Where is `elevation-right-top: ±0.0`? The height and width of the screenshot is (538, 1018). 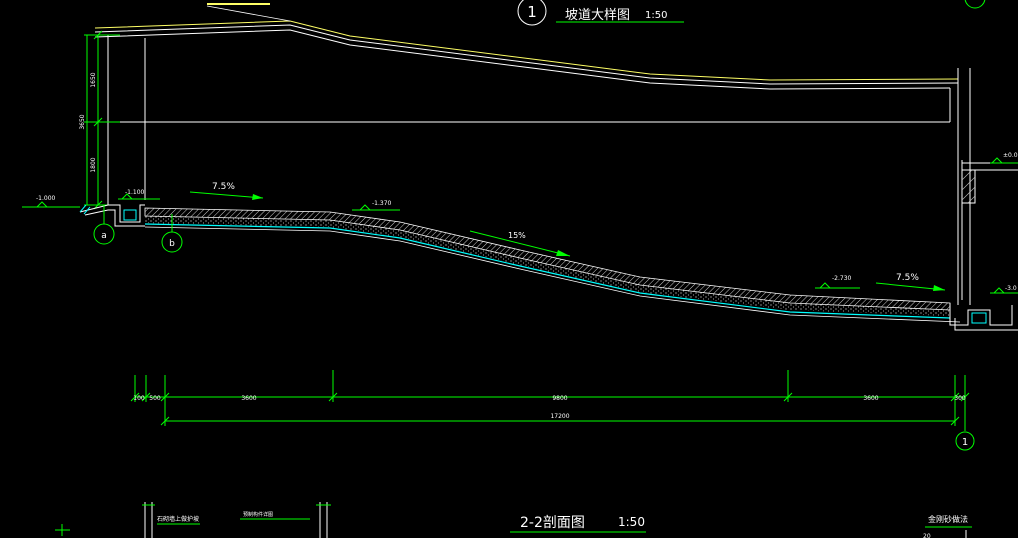 elevation-right-top: ±0.0 is located at coordinates (1004, 158).